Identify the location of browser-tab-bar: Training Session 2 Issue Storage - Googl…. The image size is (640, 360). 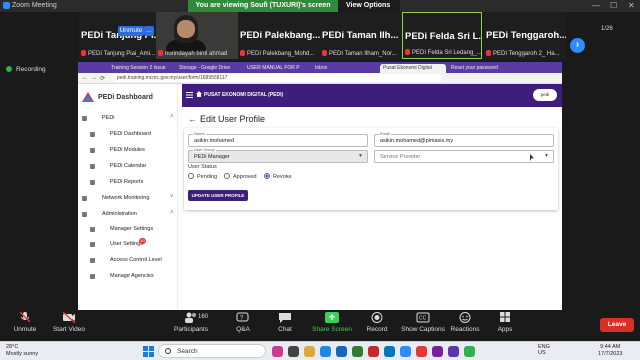
(320, 67).